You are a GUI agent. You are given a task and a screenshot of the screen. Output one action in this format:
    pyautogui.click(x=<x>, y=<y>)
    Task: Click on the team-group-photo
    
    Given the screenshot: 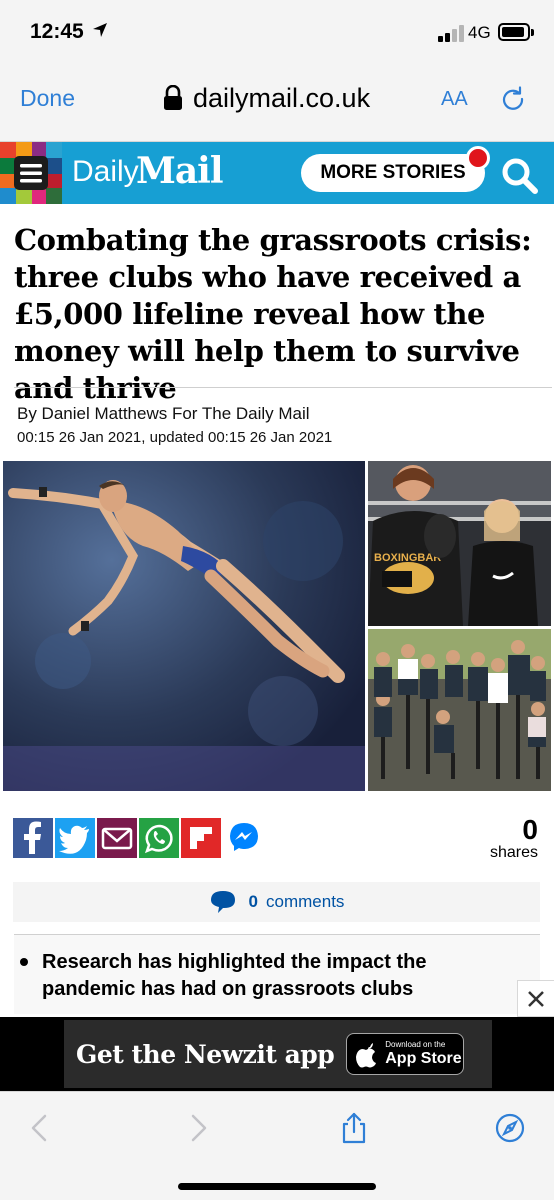 What is the action you would take?
    pyautogui.click(x=459, y=710)
    